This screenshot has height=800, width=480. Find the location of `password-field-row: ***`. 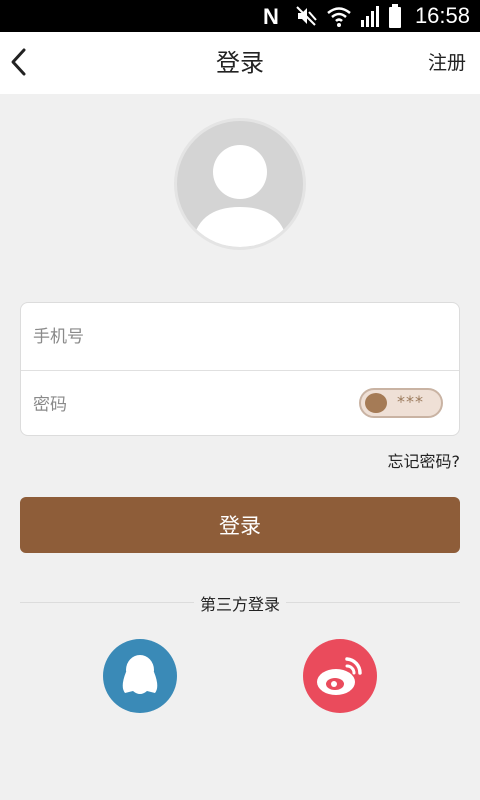

password-field-row: *** is located at coordinates (240, 405).